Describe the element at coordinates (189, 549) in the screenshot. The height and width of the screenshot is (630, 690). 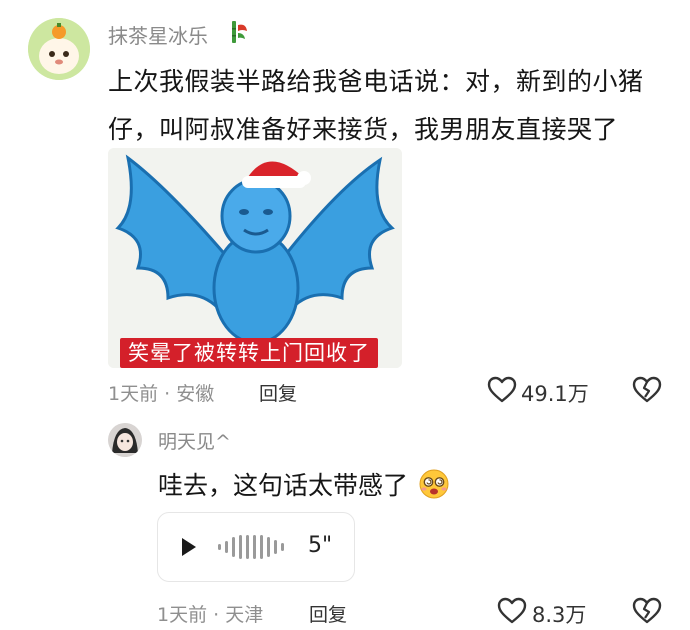
I see `play-icon` at that location.